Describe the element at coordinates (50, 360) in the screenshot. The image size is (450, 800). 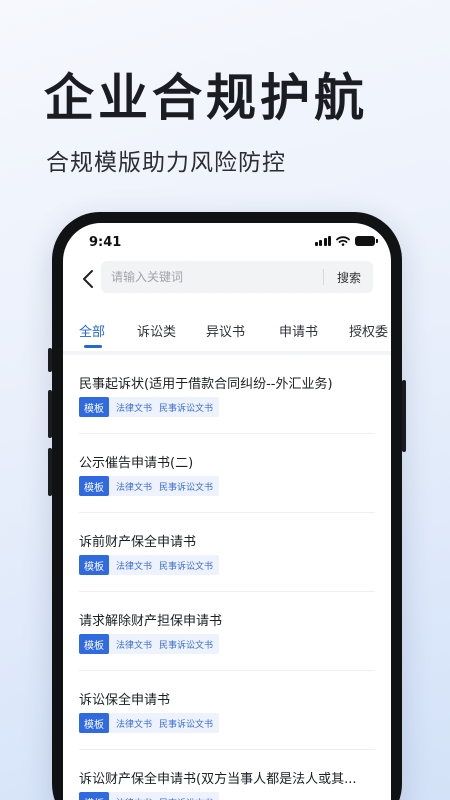
I see `phone-mute-switch` at that location.